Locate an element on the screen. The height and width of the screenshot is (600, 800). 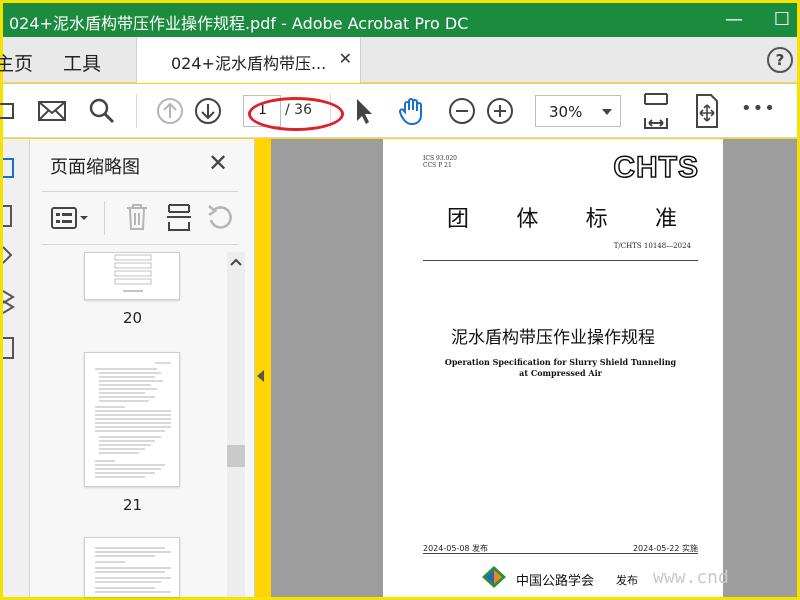
attachments-icon is located at coordinates (10, 255).